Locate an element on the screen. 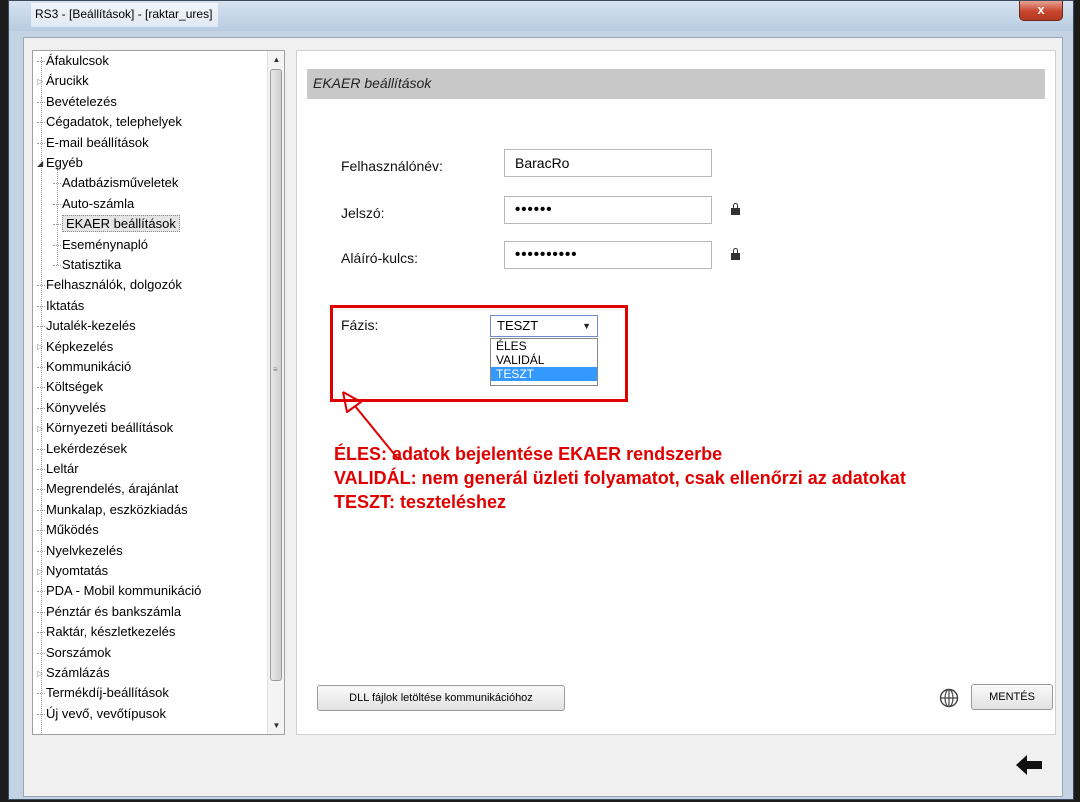 The width and height of the screenshot is (1080, 802). tree-item: Felhasználók, dolgozók is located at coordinates (109, 285).